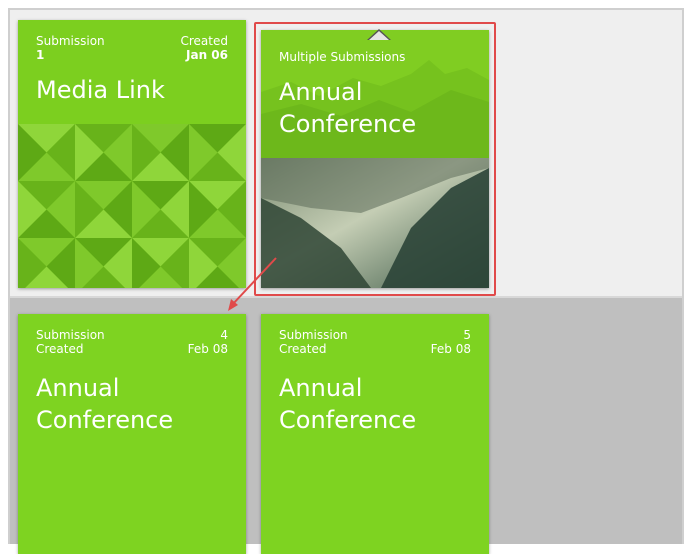 This screenshot has width=694, height=554. Describe the element at coordinates (100, 90) in the screenshot. I see `tile-title: Media Link` at that location.